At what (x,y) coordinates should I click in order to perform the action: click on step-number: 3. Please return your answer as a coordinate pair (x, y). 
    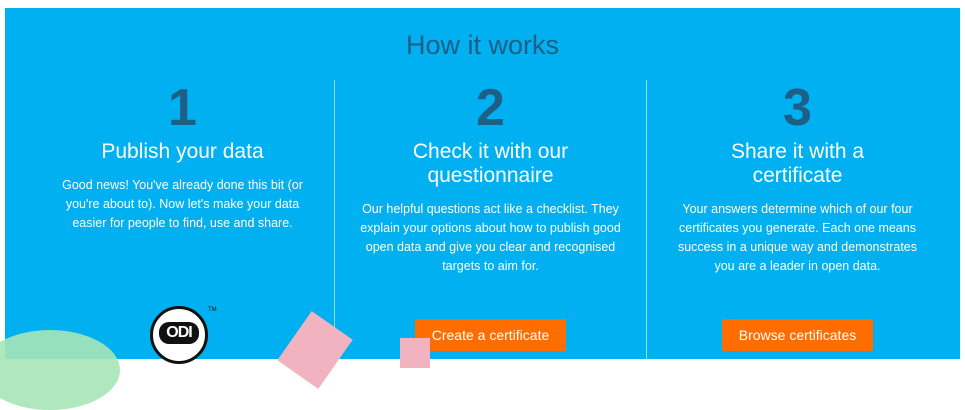
    Looking at the image, I should click on (797, 108).